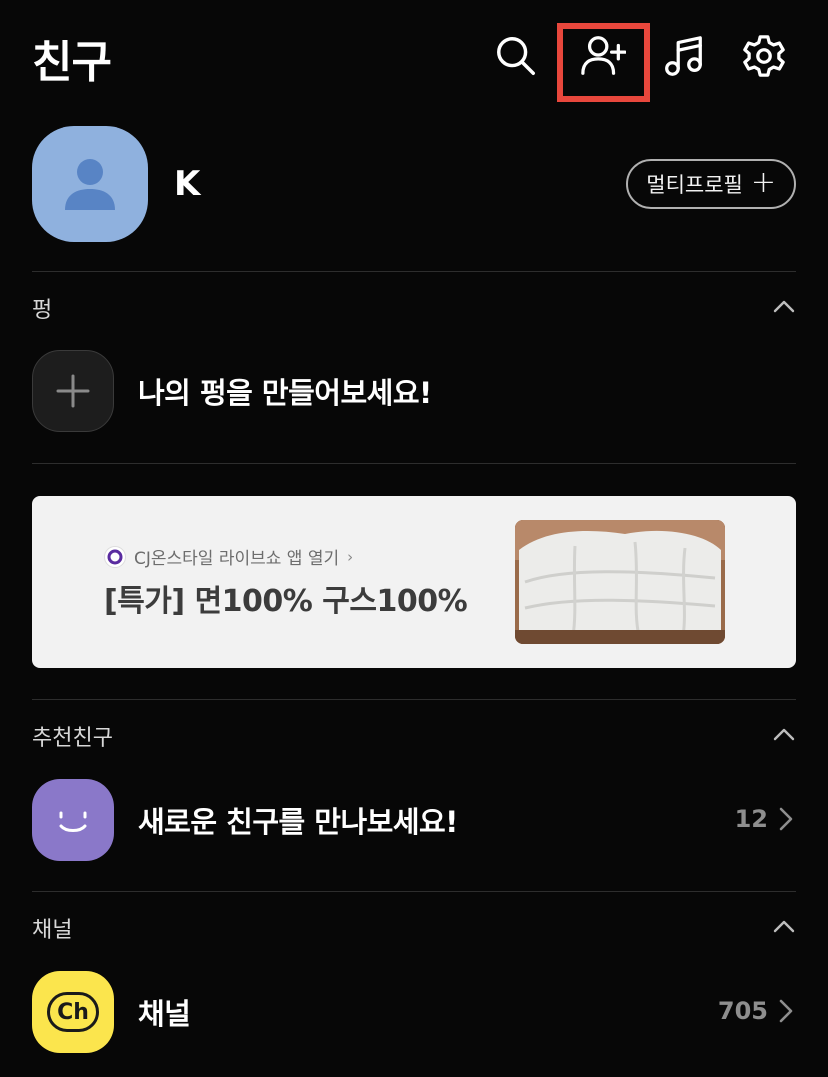 This screenshot has width=828, height=1077. Describe the element at coordinates (414, 1013) in the screenshot. I see `channel-row: Ch 채널 705` at that location.